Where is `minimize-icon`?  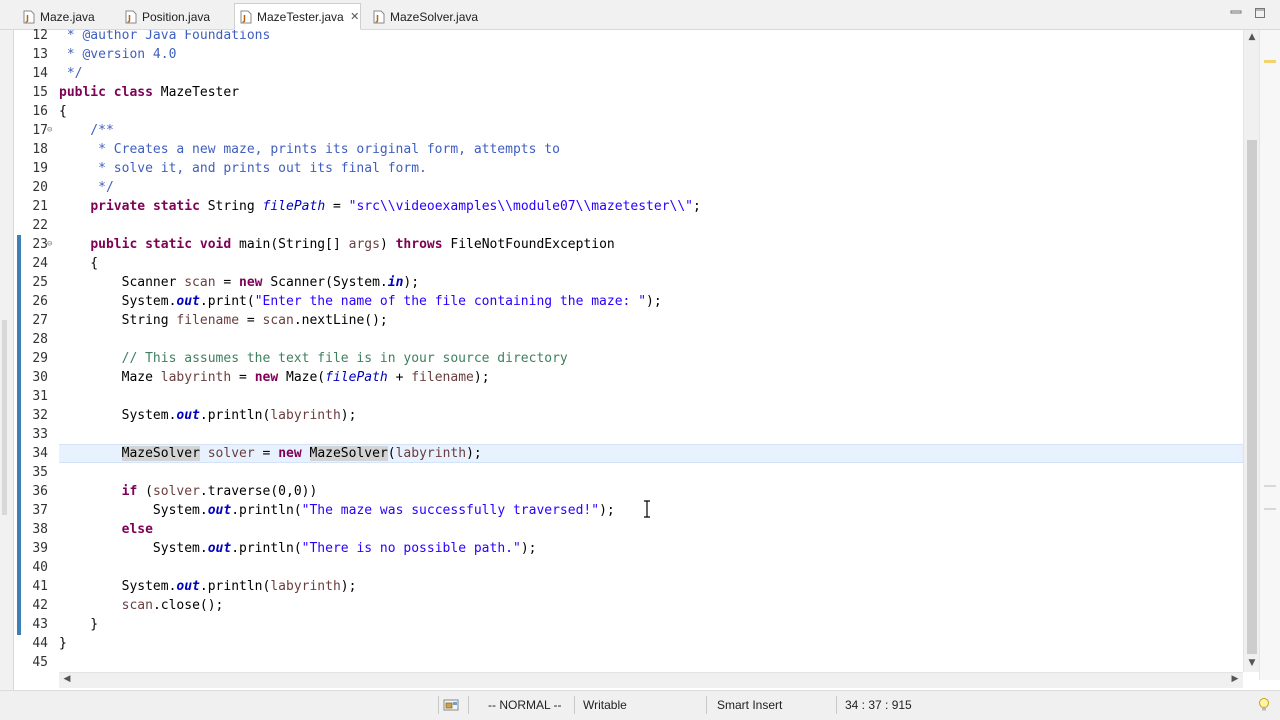
minimize-icon is located at coordinates (1236, 13).